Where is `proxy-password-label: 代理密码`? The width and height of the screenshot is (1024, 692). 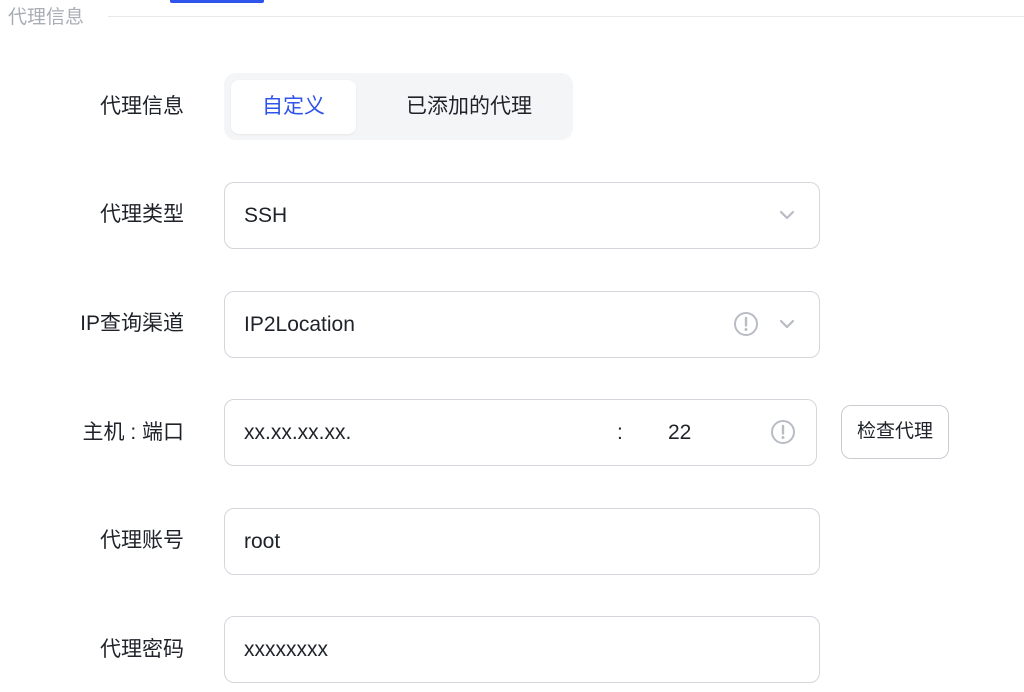 proxy-password-label: 代理密码 is located at coordinates (142, 649).